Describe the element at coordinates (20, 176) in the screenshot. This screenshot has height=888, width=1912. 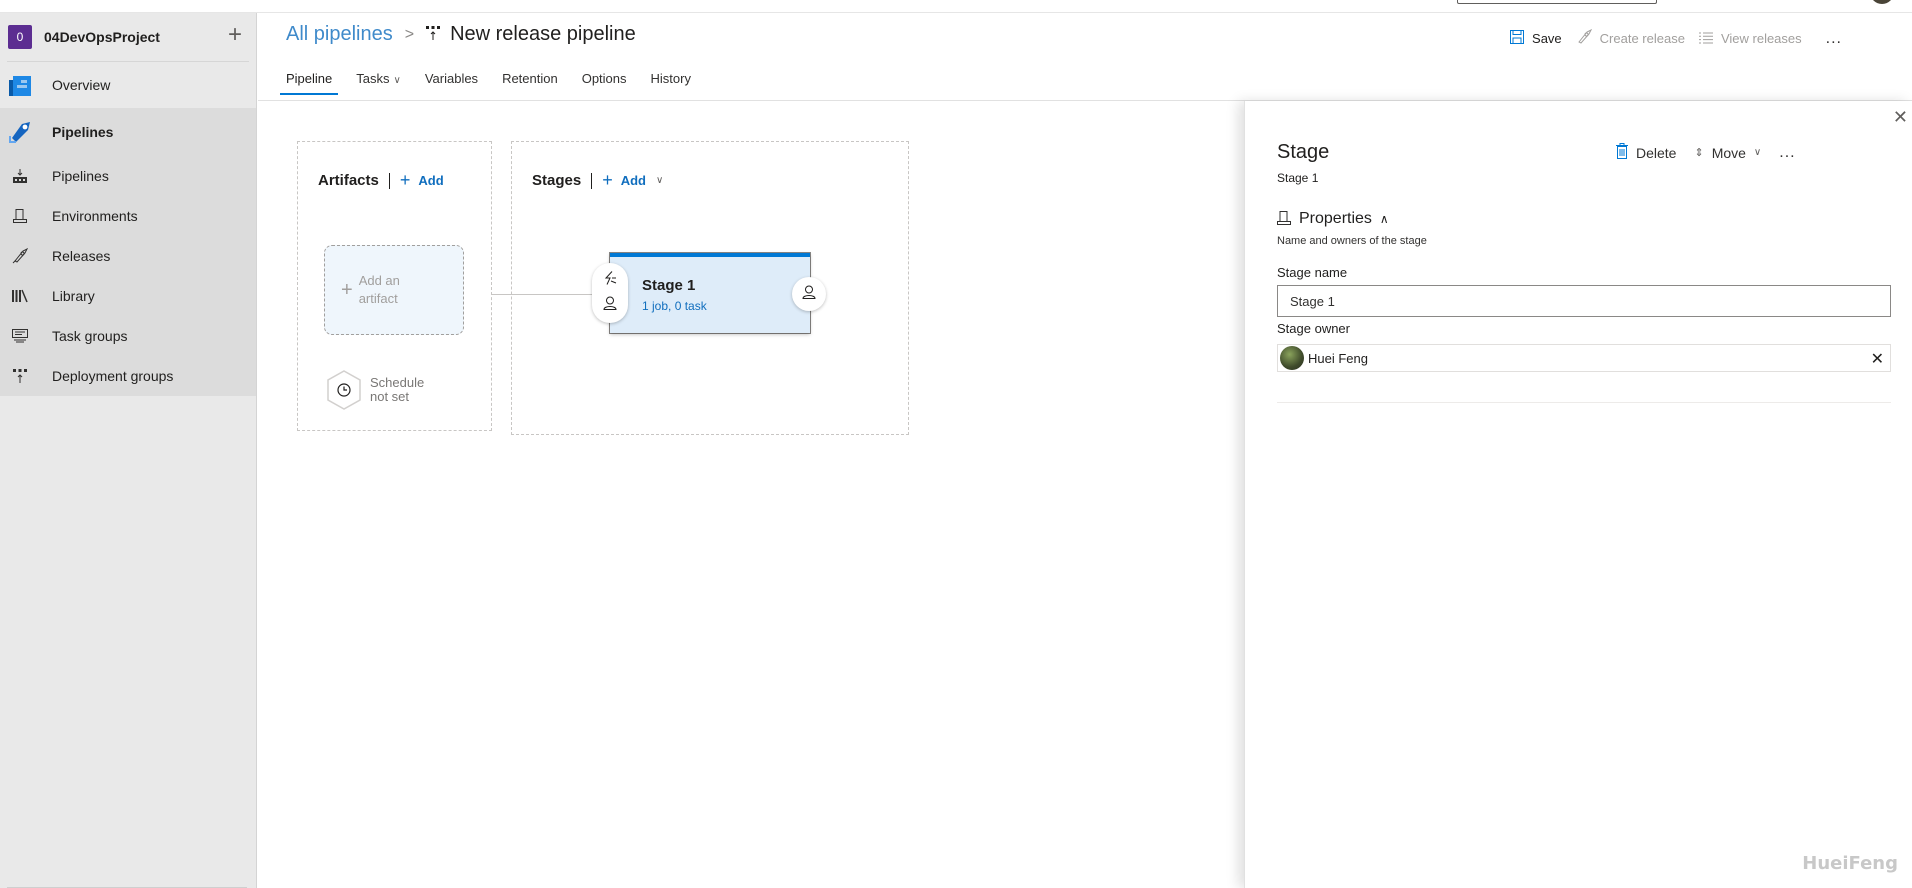
I see `pipelines-icon` at that location.